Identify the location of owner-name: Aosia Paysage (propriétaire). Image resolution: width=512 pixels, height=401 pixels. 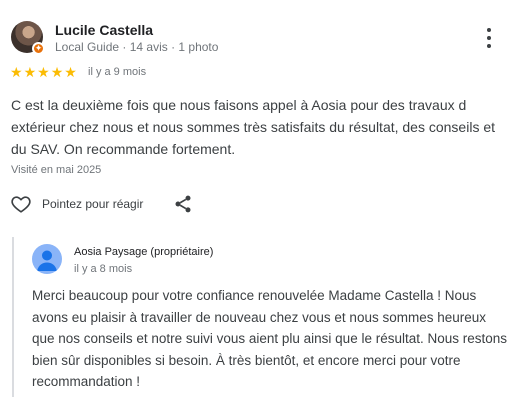
(144, 252).